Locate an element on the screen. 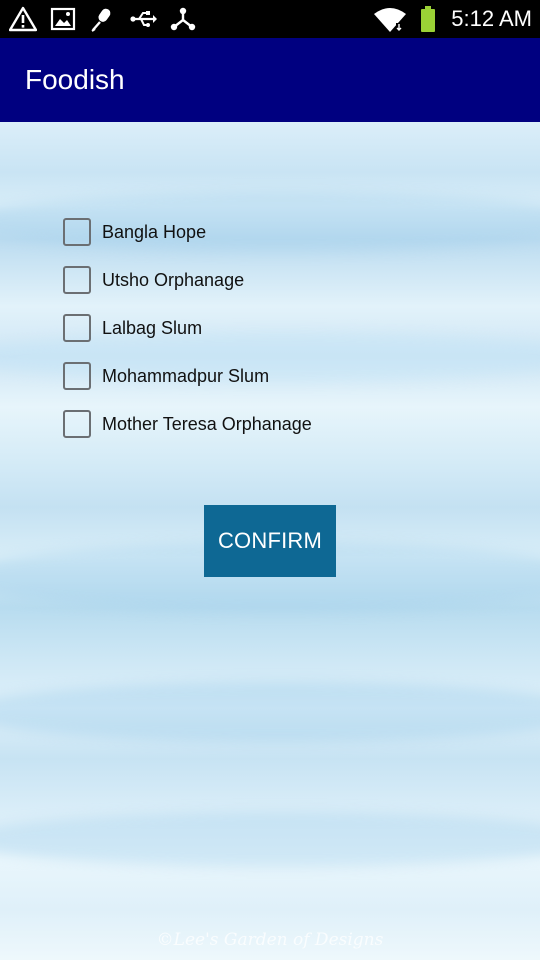 Image resolution: width=540 pixels, height=960 pixels. battery-icon is located at coordinates (428, 19).